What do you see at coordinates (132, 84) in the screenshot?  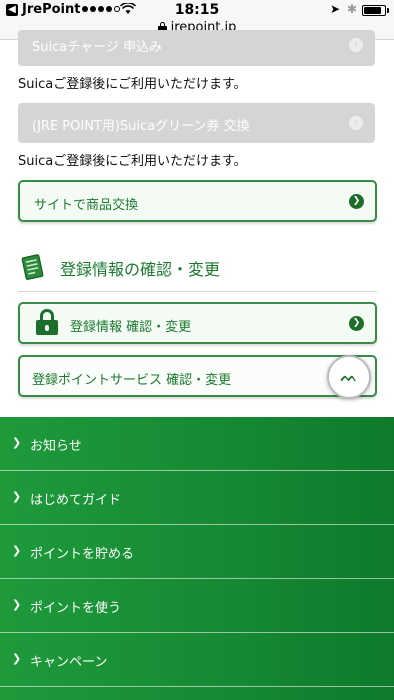 I see `suica-note-1: Suicaご登録後にご利用いただけます。` at bounding box center [132, 84].